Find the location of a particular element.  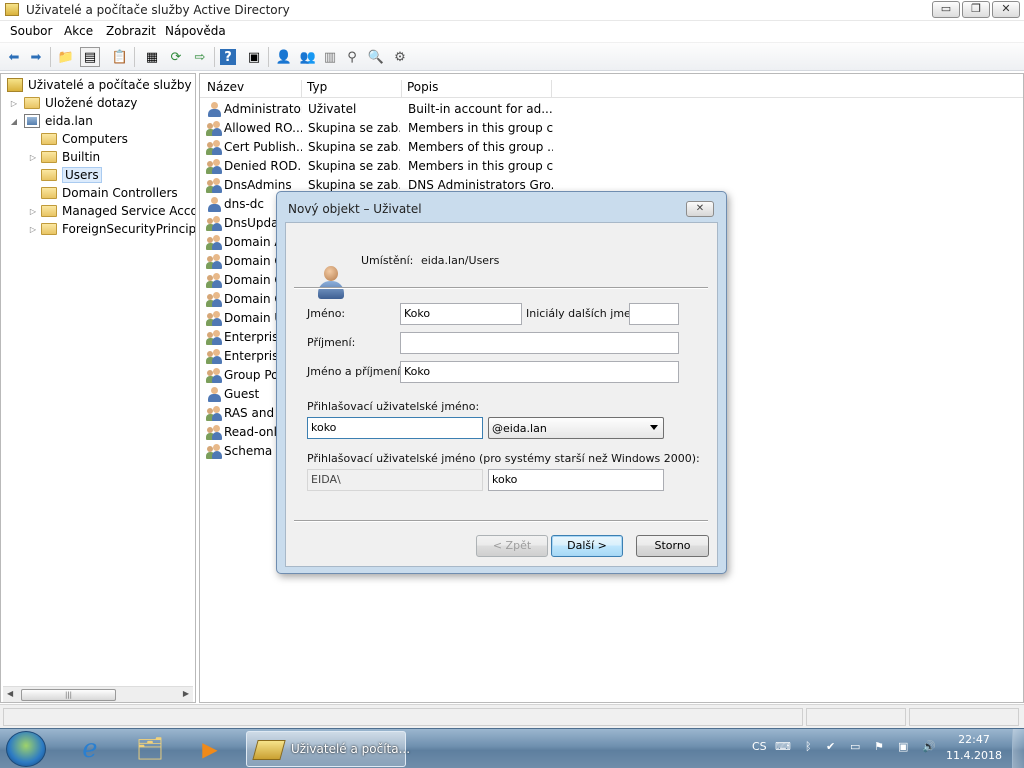

media-player-icon: ▶ is located at coordinates (210, 749).